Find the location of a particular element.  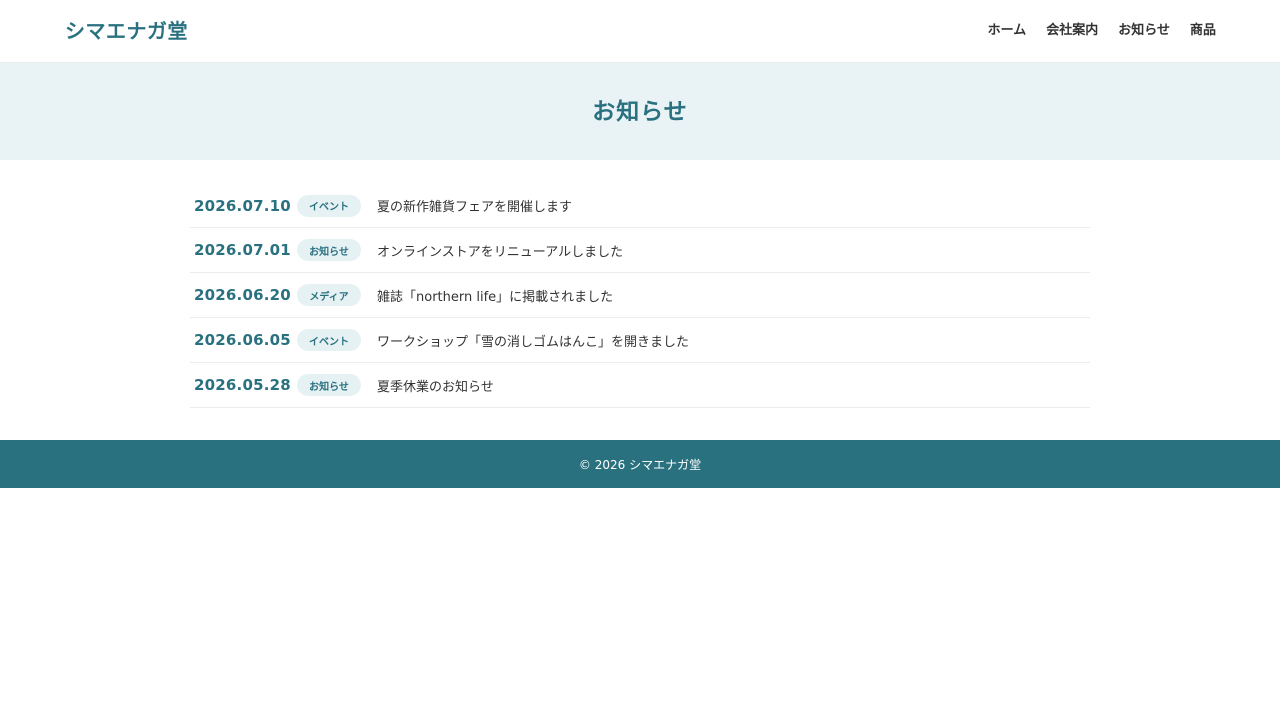

news-date: 2026.06.05 is located at coordinates (242, 340).